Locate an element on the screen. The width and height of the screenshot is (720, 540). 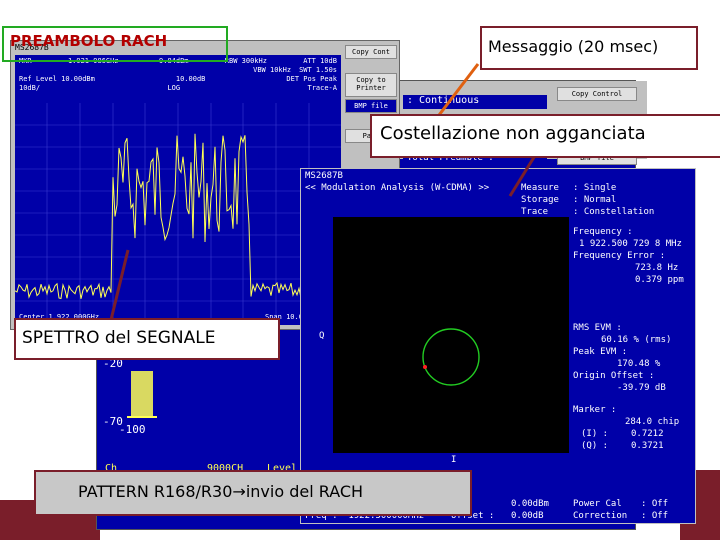
messaggio-callout: Messaggio (20 msec) is located at coordinates (589, 48).